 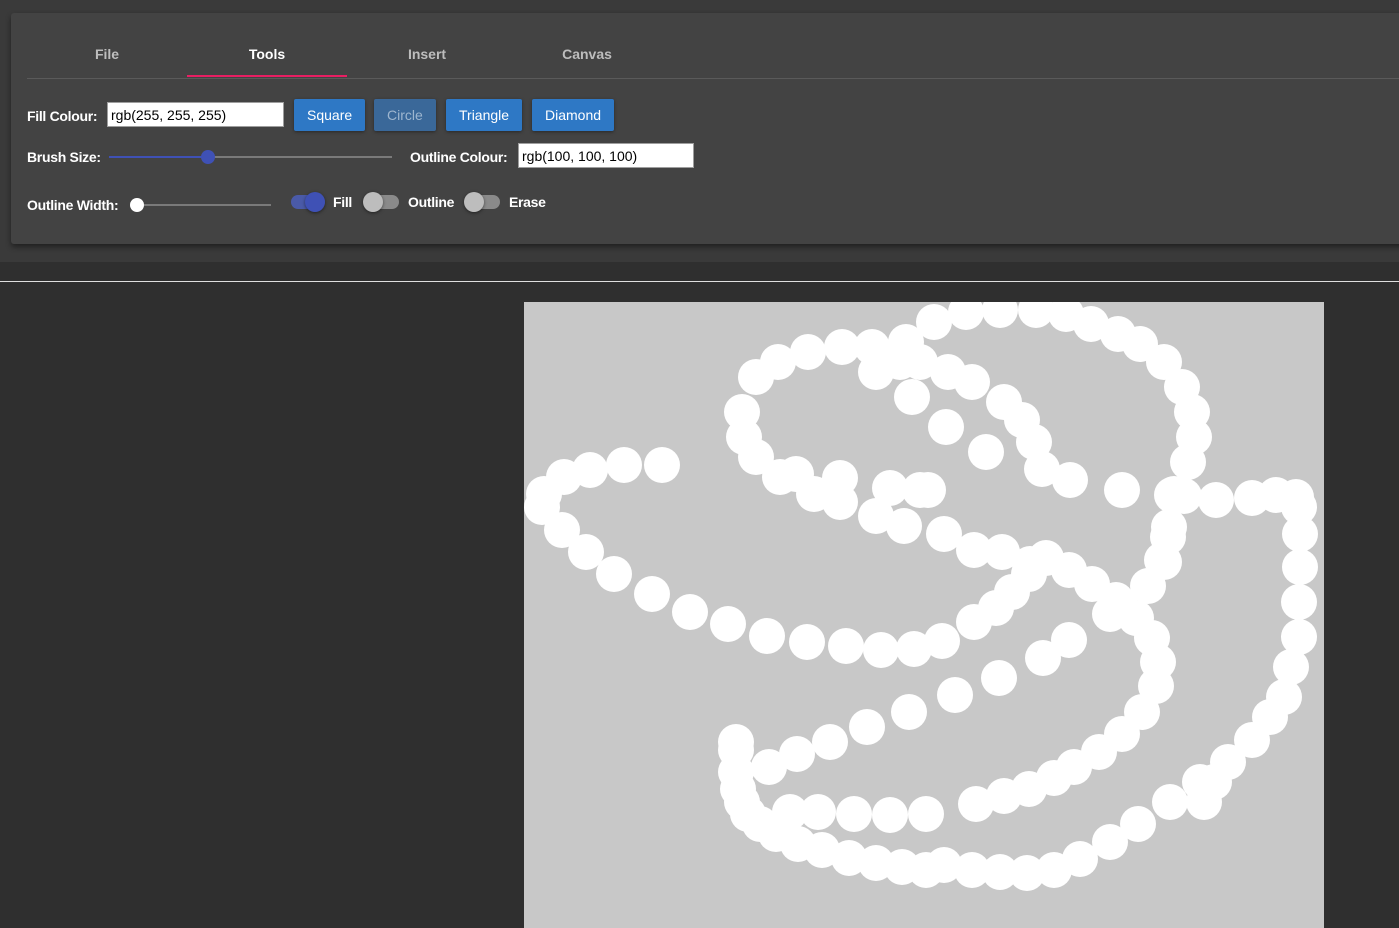 I want to click on erase-toggle-label: Erase, so click(x=527, y=202).